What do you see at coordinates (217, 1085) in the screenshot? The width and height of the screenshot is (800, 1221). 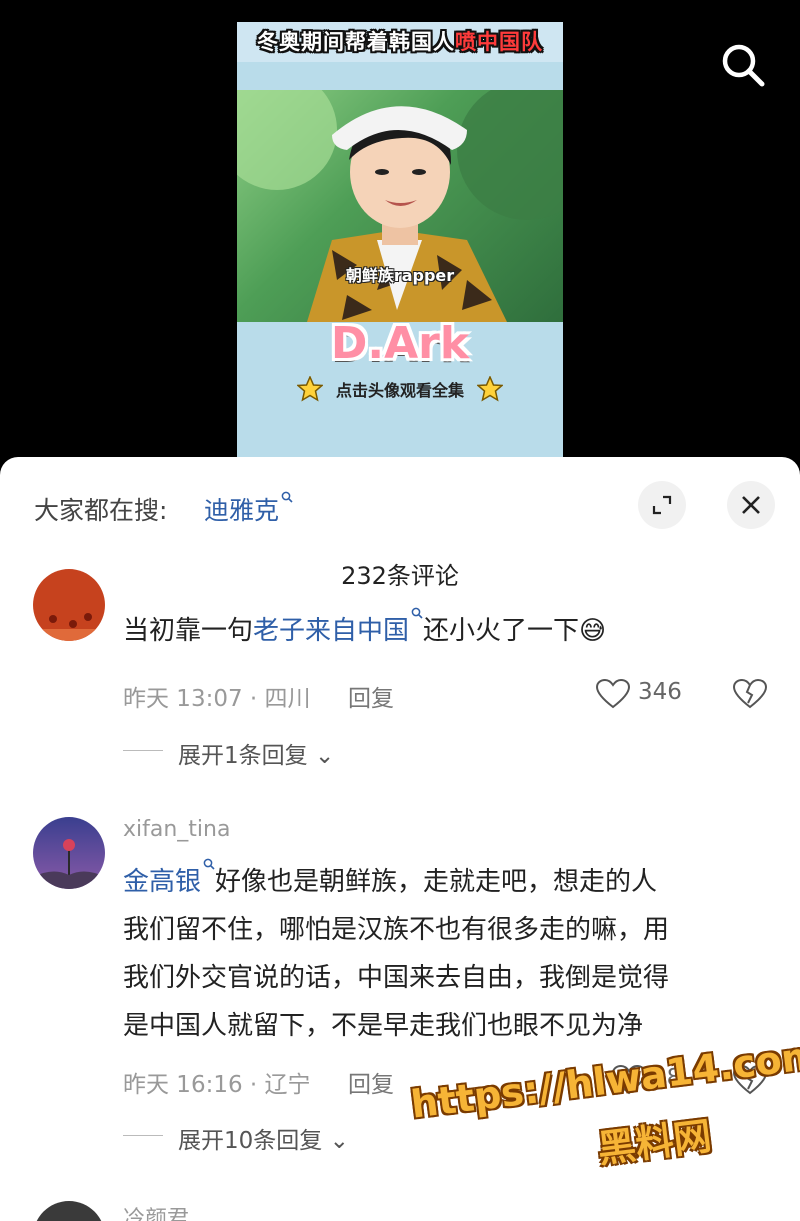 I see `comment-meta: 昨天 16:16 · 辽宁` at bounding box center [217, 1085].